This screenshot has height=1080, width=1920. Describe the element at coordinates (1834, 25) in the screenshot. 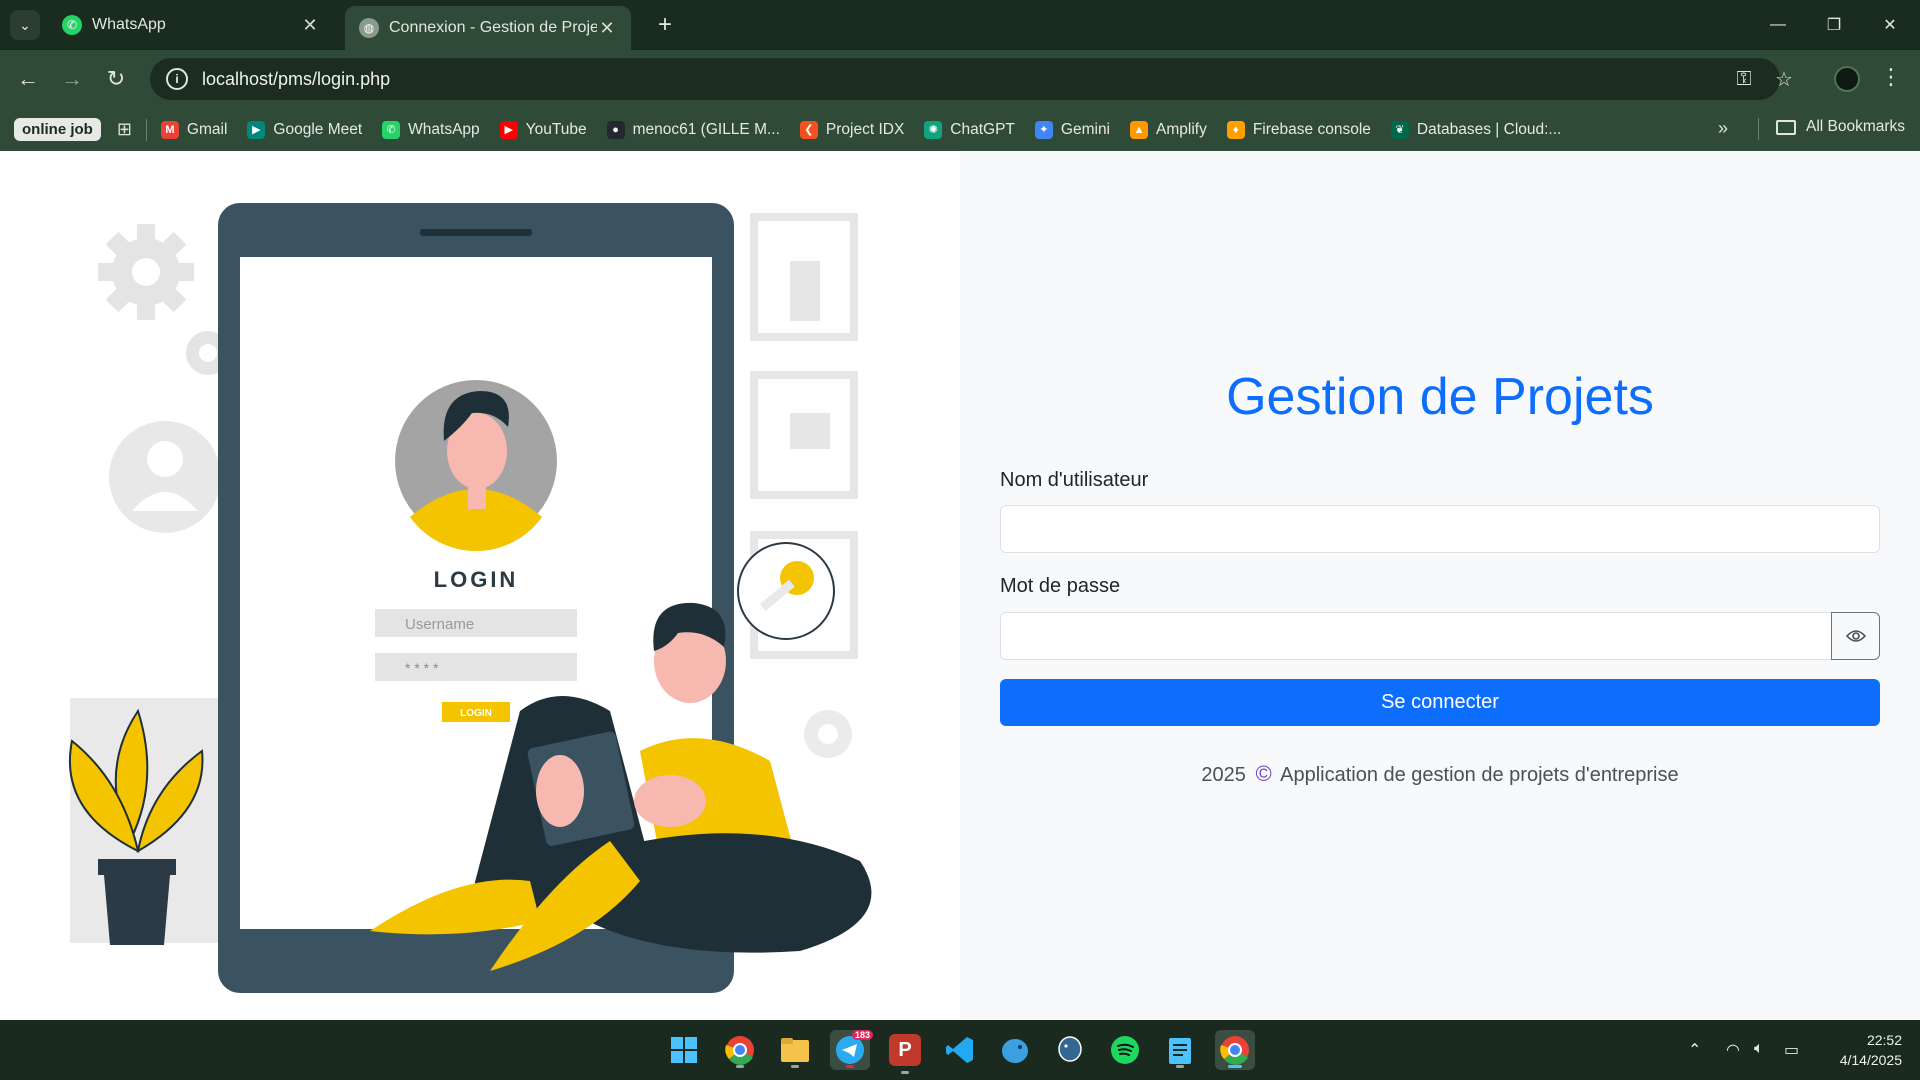

I see `restore-button: ❐` at that location.